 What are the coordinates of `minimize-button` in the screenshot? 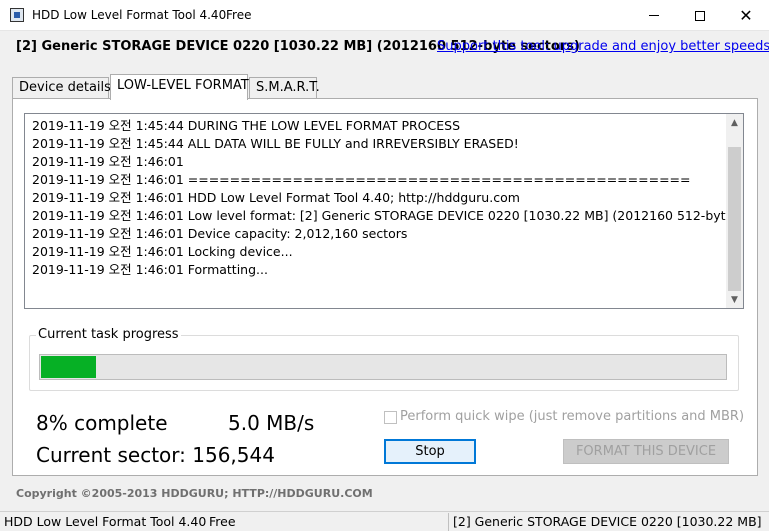 It's located at (654, 15).